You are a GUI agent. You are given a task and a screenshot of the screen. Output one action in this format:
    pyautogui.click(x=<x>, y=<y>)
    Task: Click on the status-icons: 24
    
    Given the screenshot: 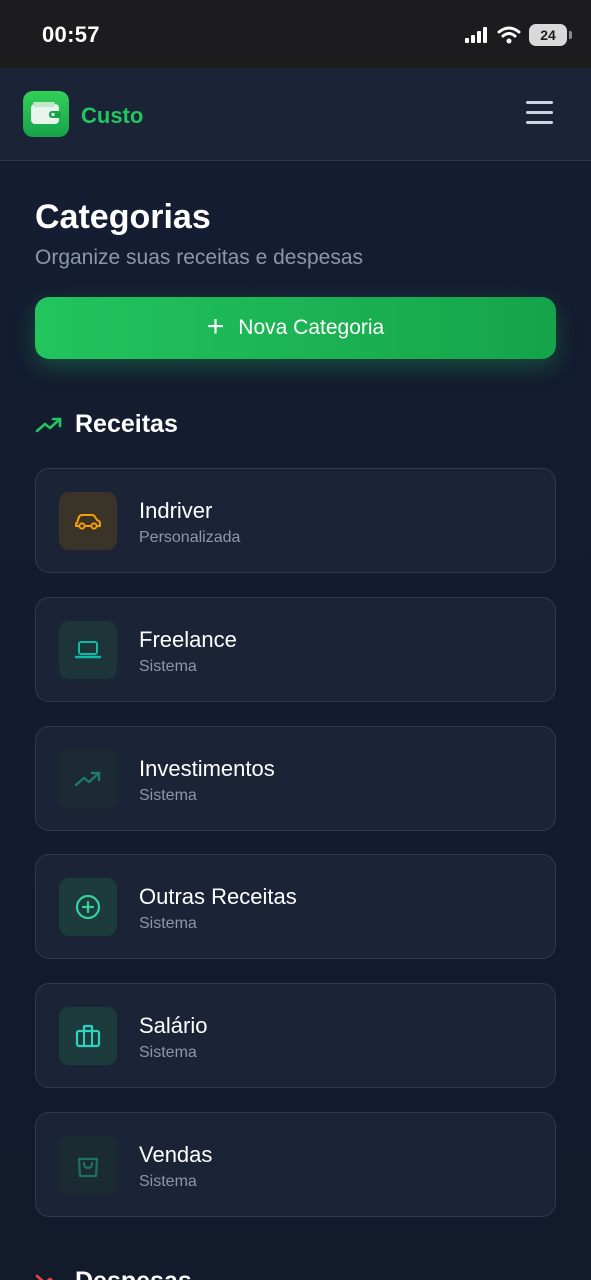 What is the action you would take?
    pyautogui.click(x=518, y=35)
    